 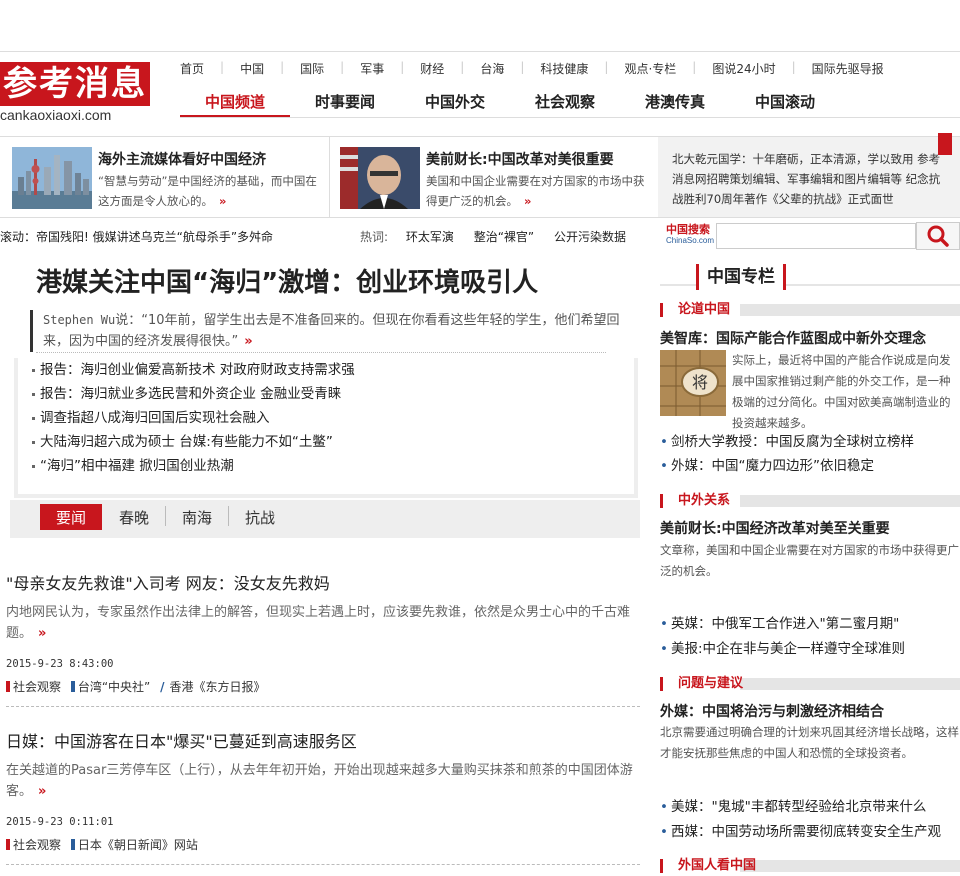 What do you see at coordinates (810, 310) in the screenshot?
I see `section-header: 论道中国` at bounding box center [810, 310].